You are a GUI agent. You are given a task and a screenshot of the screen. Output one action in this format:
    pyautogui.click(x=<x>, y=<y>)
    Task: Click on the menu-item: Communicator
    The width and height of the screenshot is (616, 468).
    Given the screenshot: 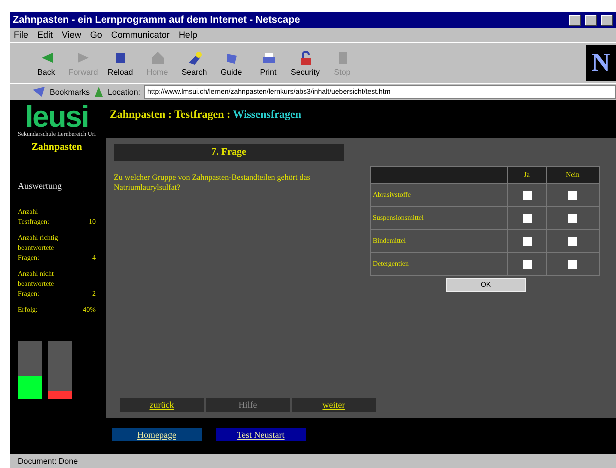 What is the action you would take?
    pyautogui.click(x=140, y=35)
    